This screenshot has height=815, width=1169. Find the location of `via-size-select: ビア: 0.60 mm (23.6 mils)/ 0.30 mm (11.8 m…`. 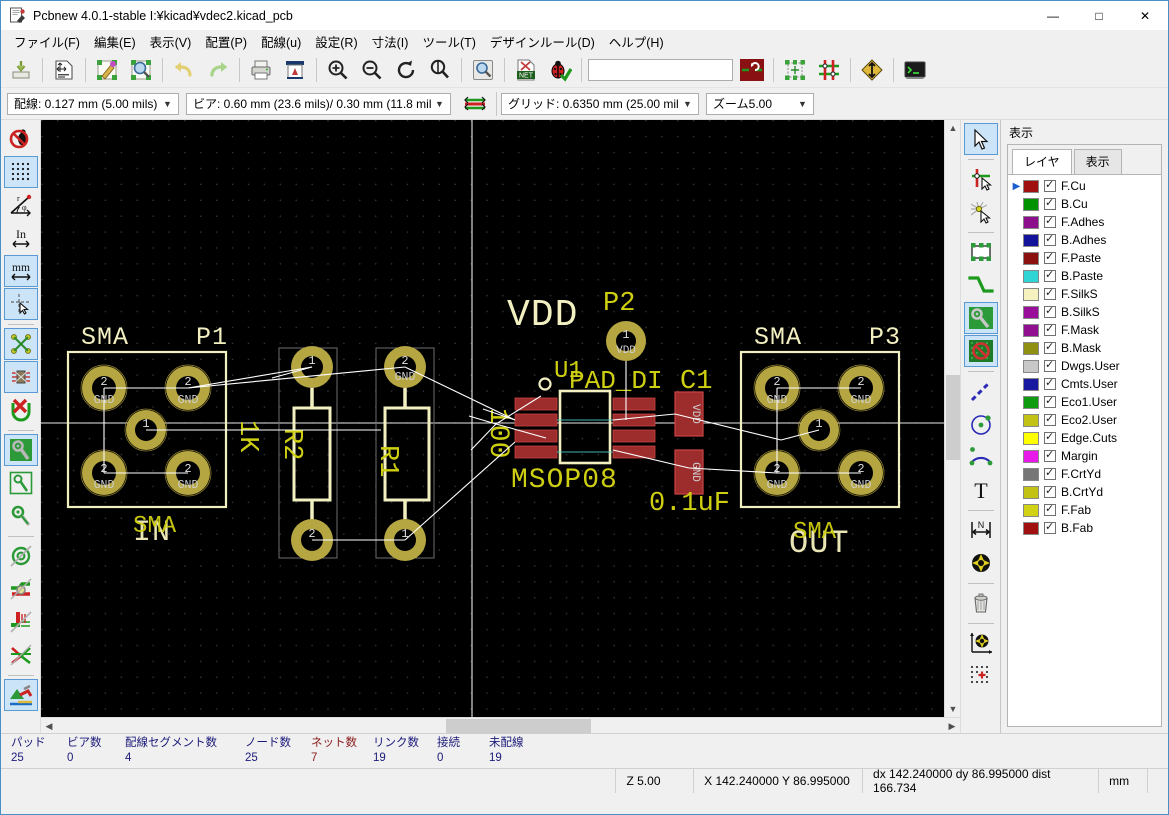

via-size-select: ビア: 0.60 mm (23.6 mils)/ 0.30 mm (11.8 m… is located at coordinates (318, 103).